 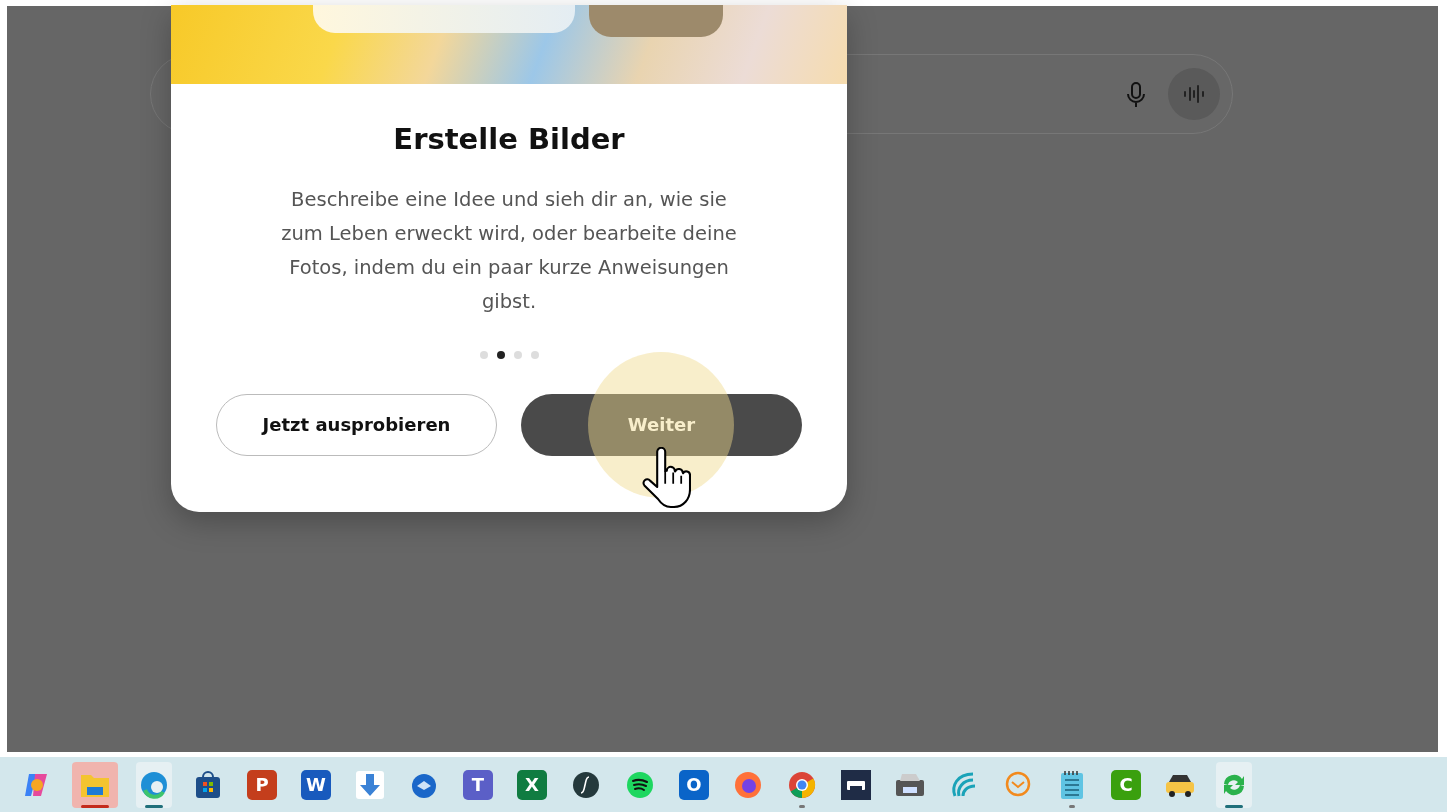 What do you see at coordinates (208, 784) in the screenshot?
I see `shopping-bag-icon` at bounding box center [208, 784].